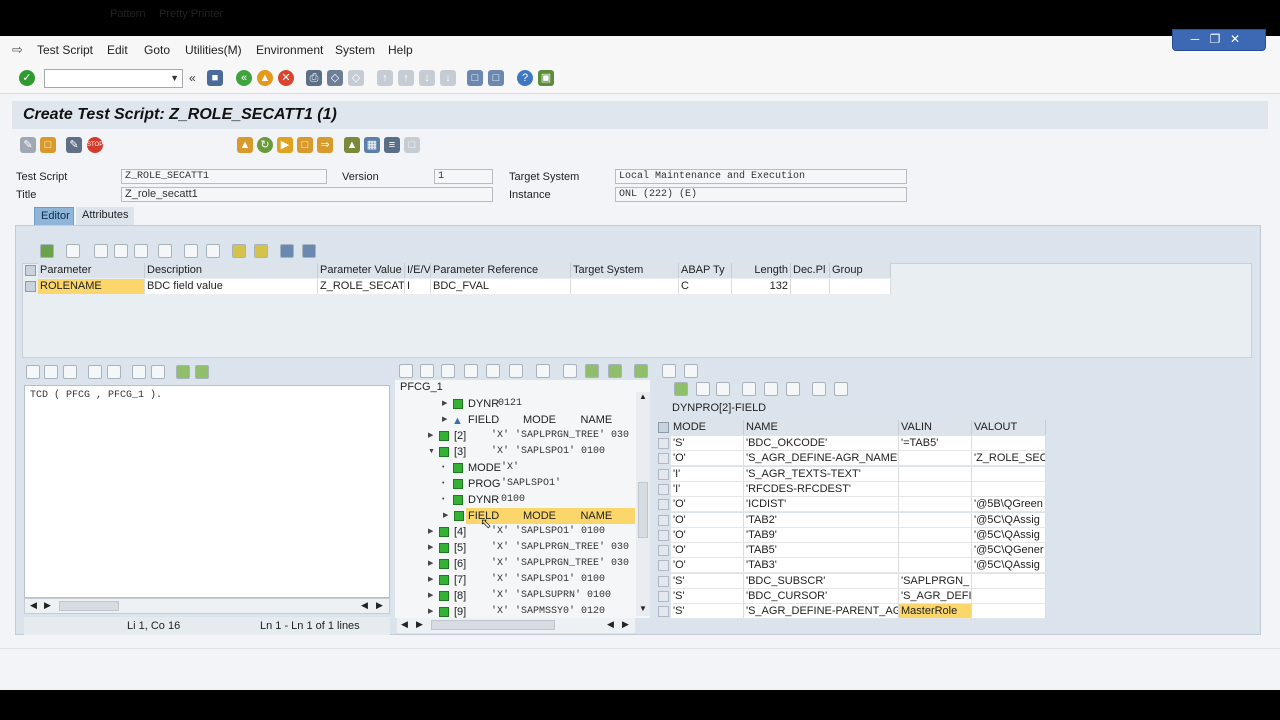  What do you see at coordinates (643, 396) in the screenshot?
I see `scroll-up-icon: ▲` at bounding box center [643, 396].